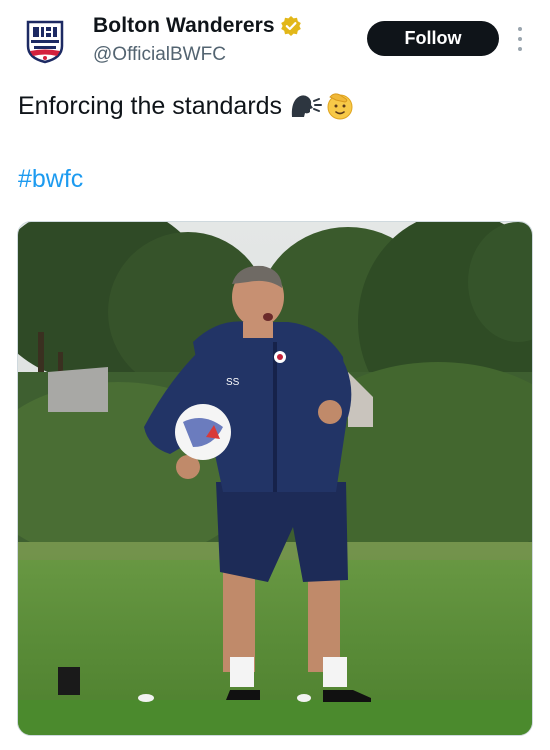  I want to click on saluting-face-emoji, so click(340, 106).